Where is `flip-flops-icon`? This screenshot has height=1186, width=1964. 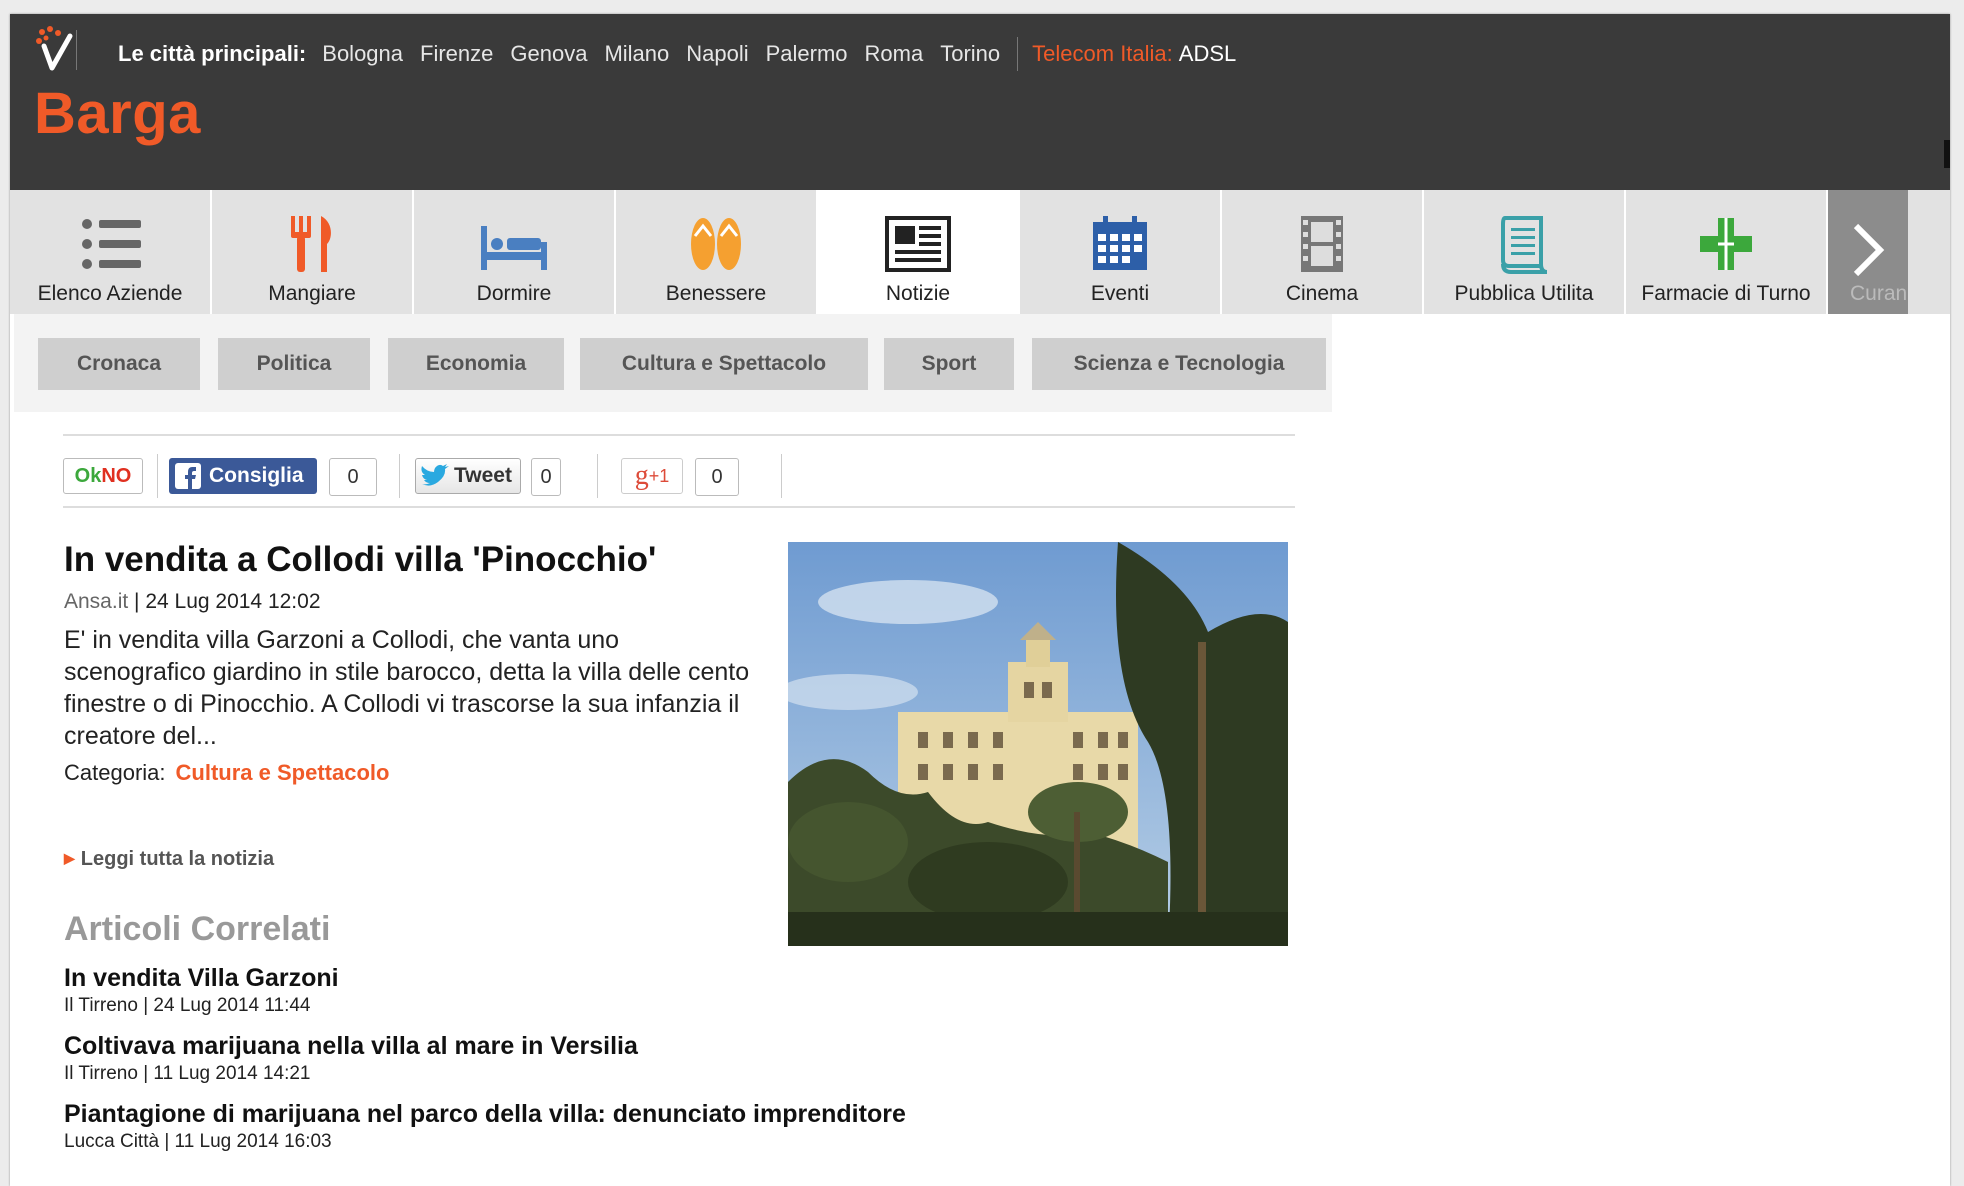
flip-flops-icon is located at coordinates (716, 244).